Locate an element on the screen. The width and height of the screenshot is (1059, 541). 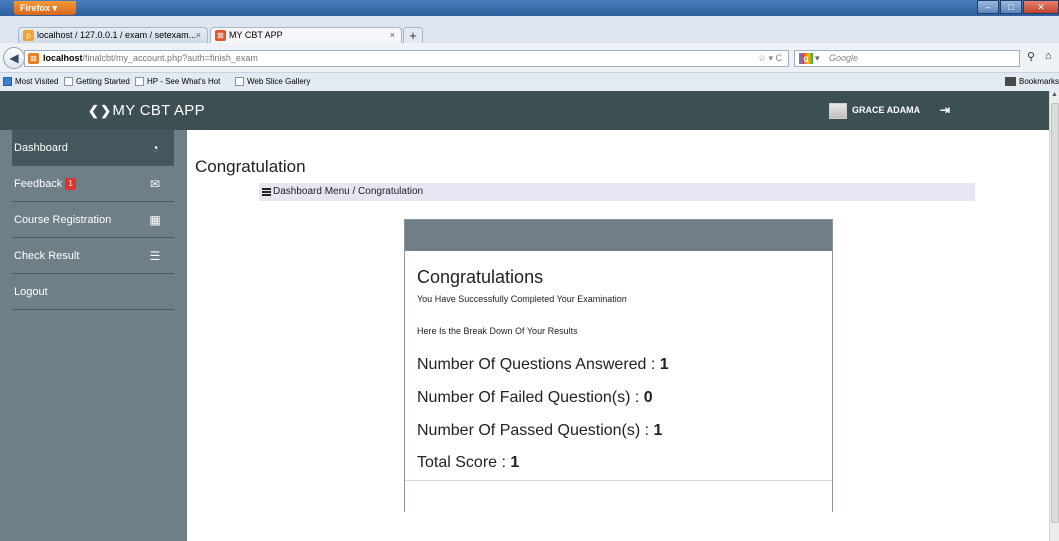
sidebar-item-course-registration: Course Registration ▦ is located at coordinates (93, 220).